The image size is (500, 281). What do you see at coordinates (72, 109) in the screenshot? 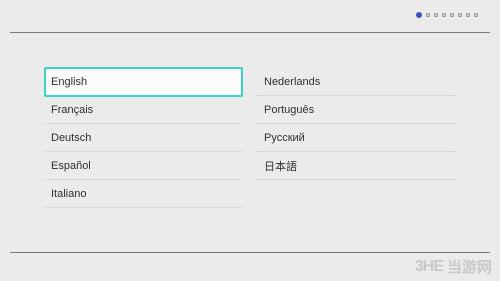
I see `language-label: Français` at bounding box center [72, 109].